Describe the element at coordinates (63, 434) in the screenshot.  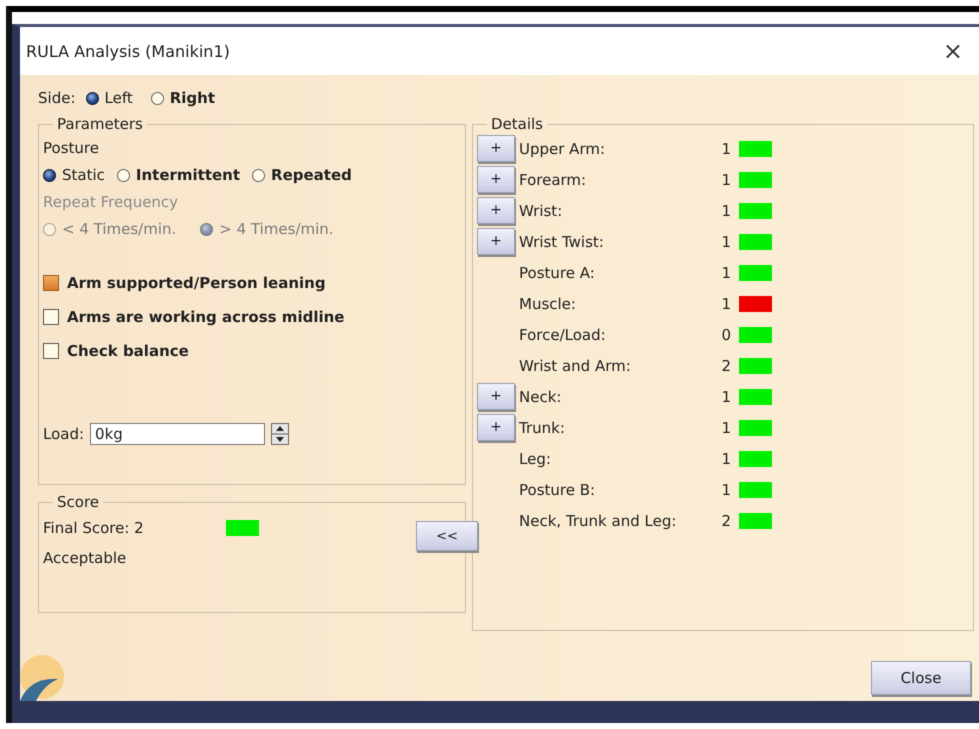
I see `load-label: Load:` at that location.